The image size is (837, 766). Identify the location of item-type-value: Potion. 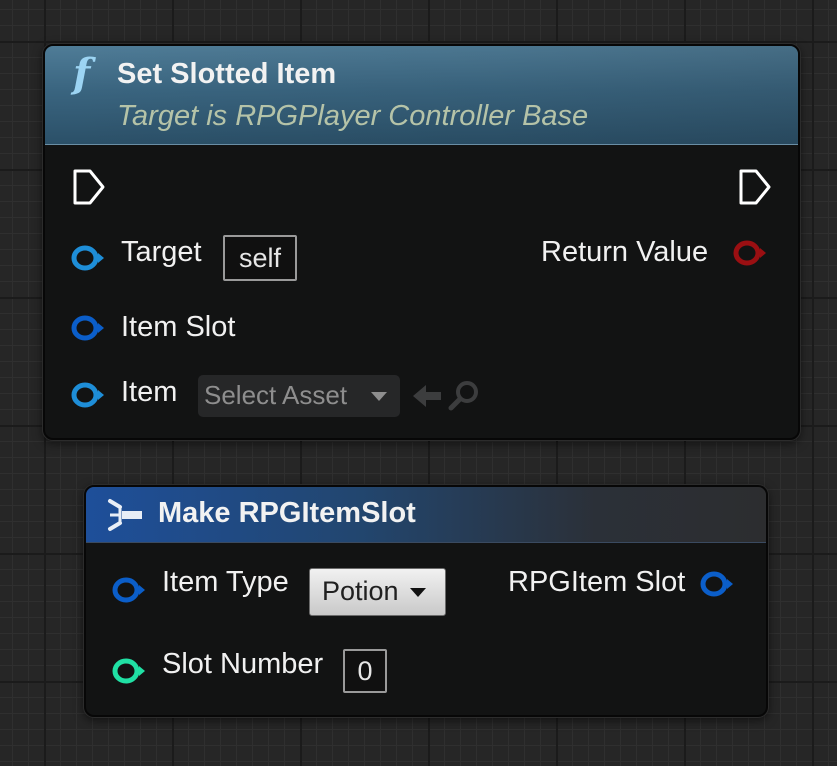
(360, 591).